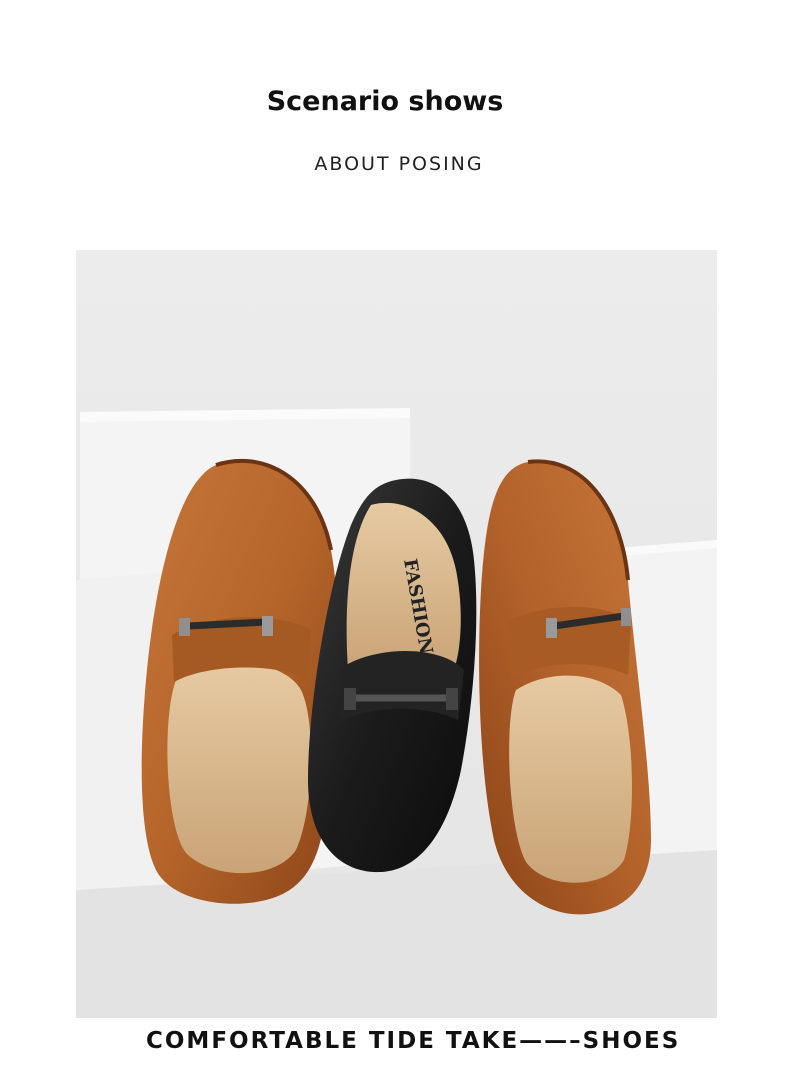 The height and width of the screenshot is (1065, 790). I want to click on page-subtitle: ABOUT POSING, so click(399, 164).